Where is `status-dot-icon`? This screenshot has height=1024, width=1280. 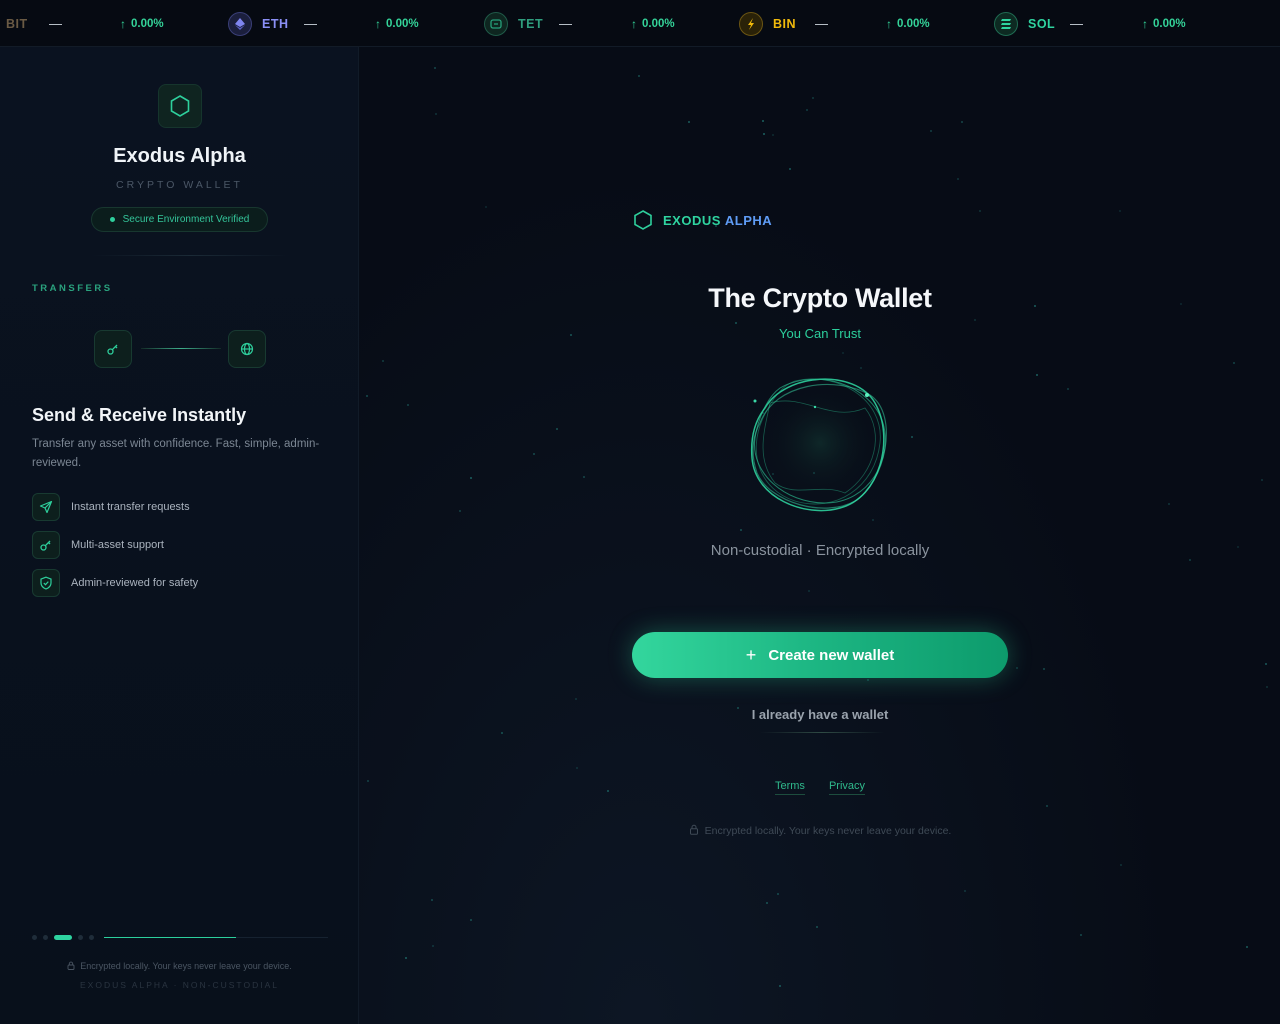 status-dot-icon is located at coordinates (112, 219).